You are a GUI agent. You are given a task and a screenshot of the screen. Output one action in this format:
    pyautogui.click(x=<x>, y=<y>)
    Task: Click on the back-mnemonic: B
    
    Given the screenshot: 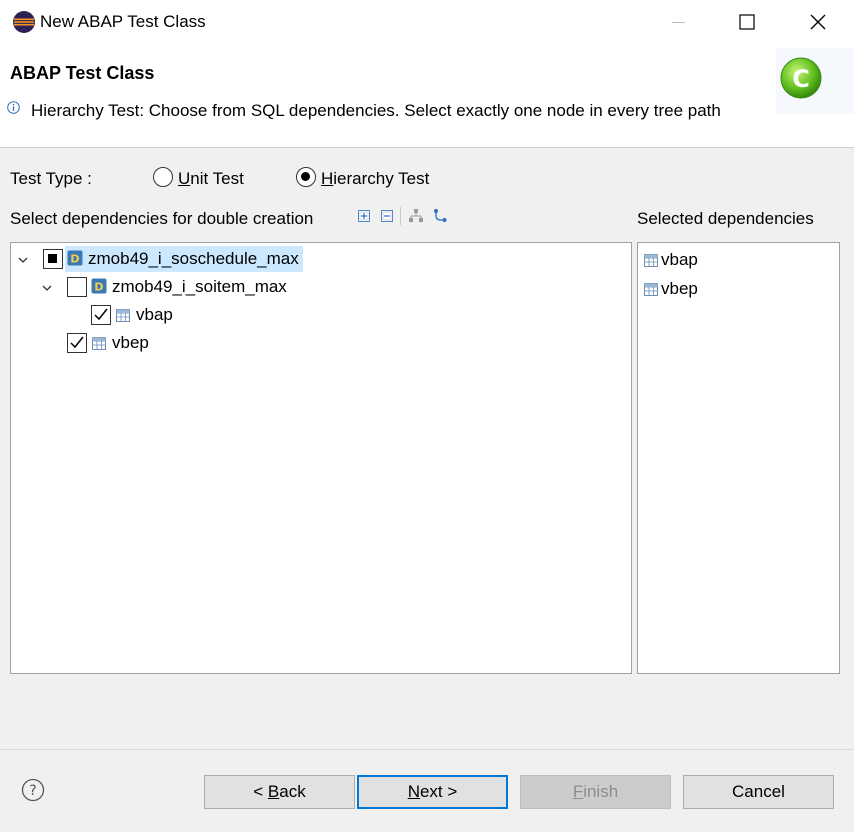 What is the action you would take?
    pyautogui.click(x=273, y=791)
    